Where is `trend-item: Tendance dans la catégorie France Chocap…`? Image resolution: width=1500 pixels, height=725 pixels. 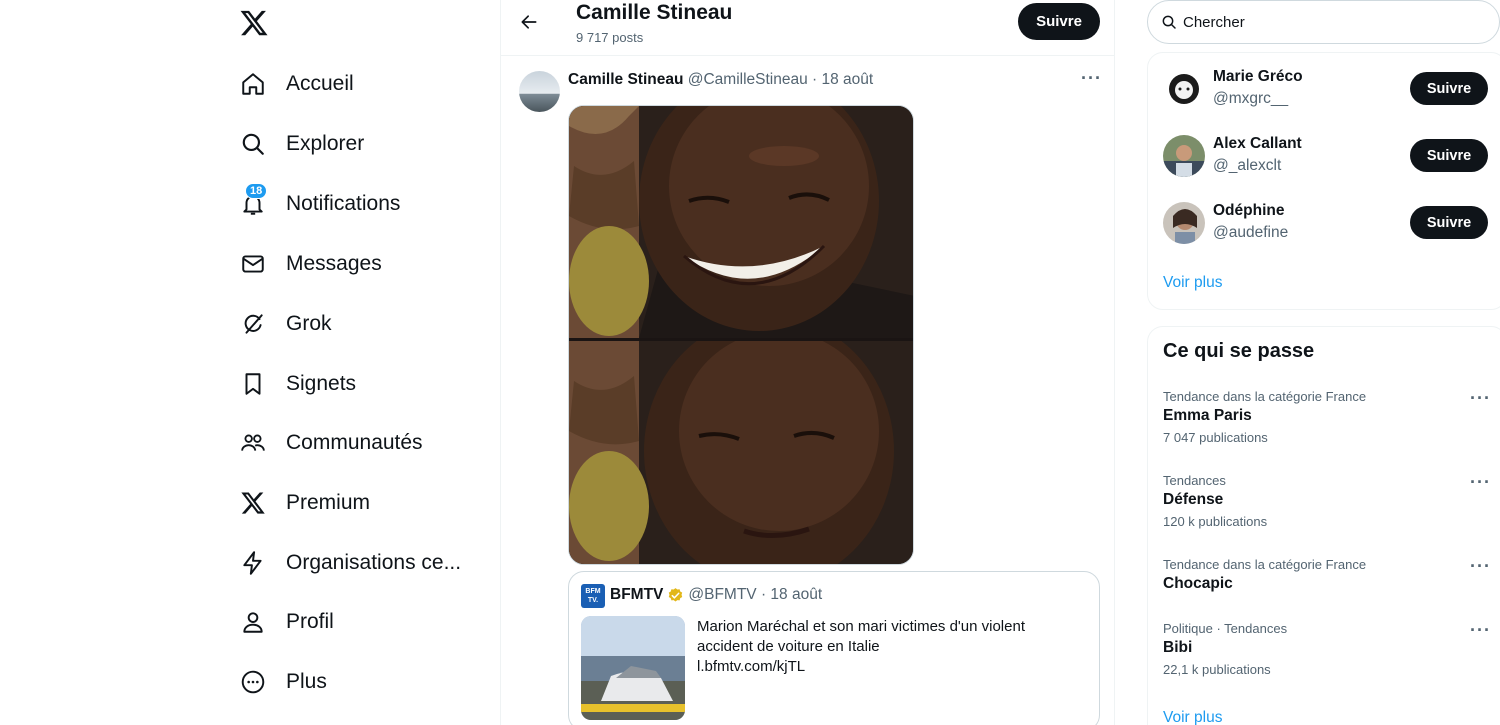 trend-item: Tendance dans la catégorie France Chocap… is located at coordinates (1328, 575).